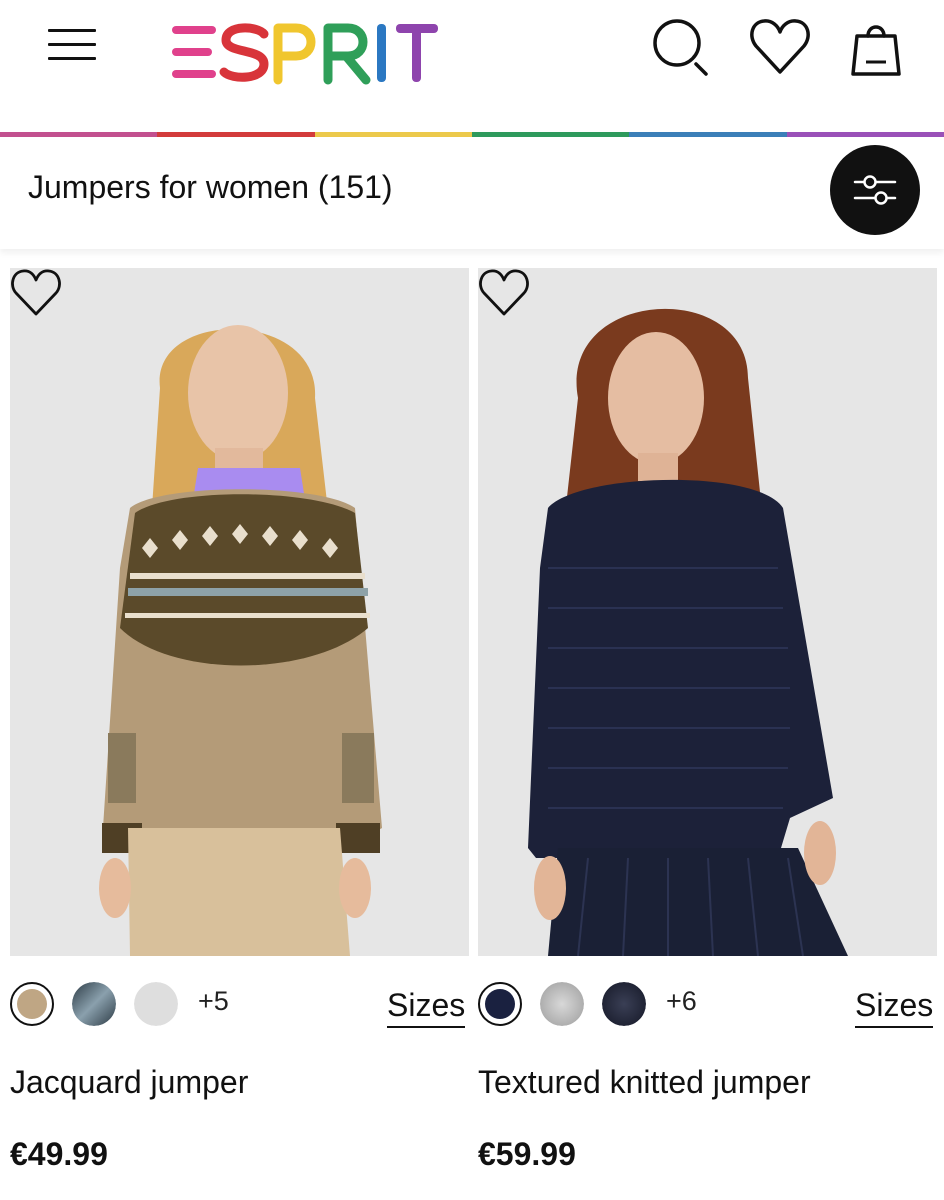 Image resolution: width=944 pixels, height=1200 pixels. Describe the element at coordinates (213, 1001) in the screenshot. I see `more-colors-count: +5` at that location.